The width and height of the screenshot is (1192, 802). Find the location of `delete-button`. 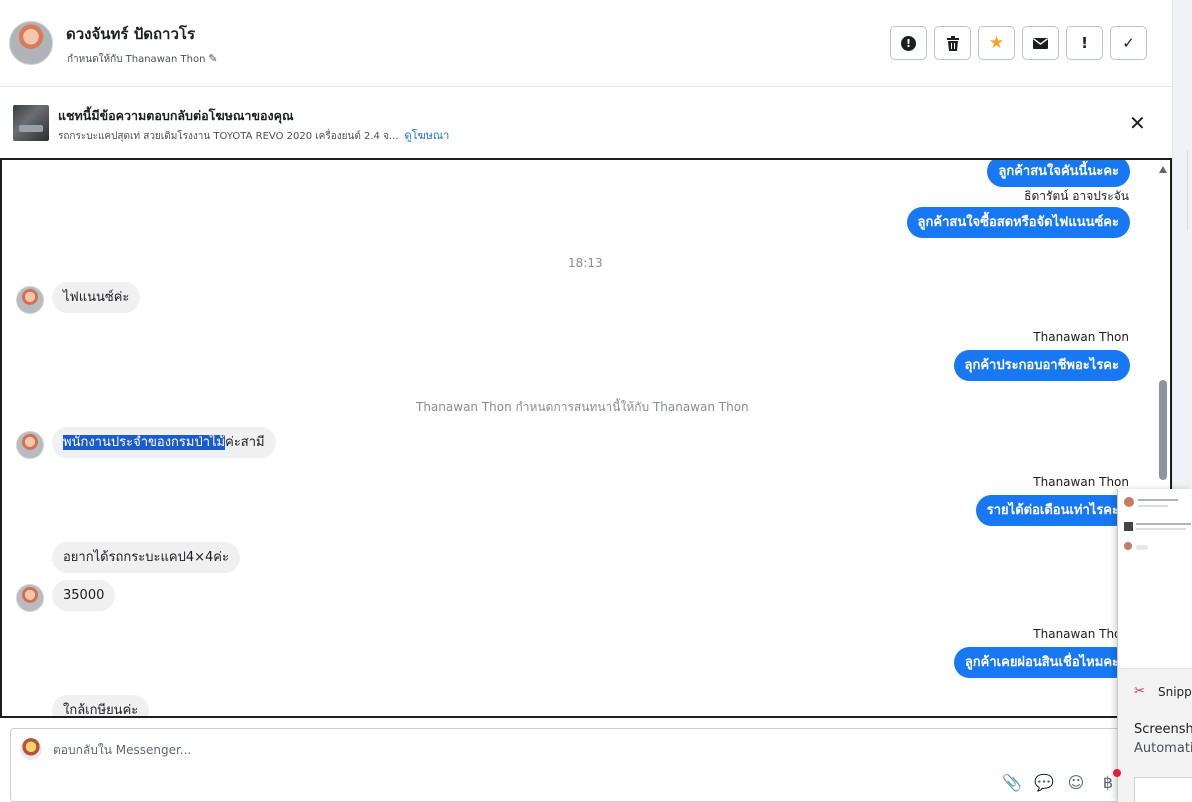

delete-button is located at coordinates (952, 43).